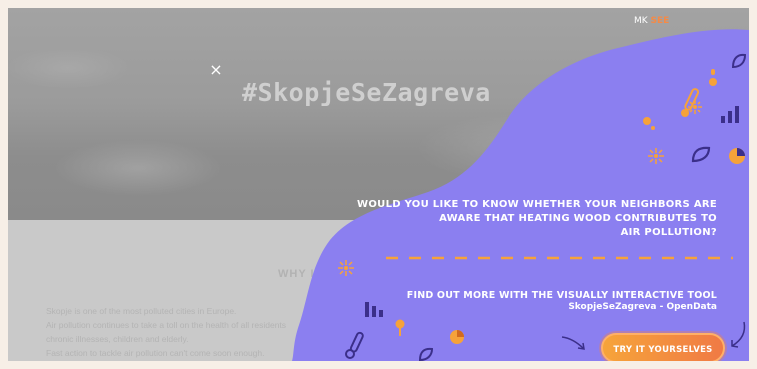  I want to click on brand-logo: MK SEE, so click(651, 21).